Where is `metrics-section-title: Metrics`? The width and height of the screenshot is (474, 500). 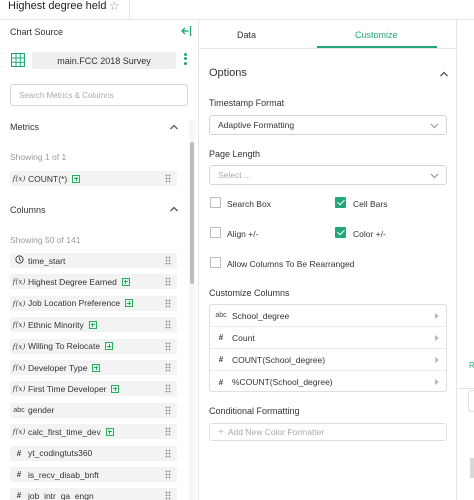 metrics-section-title: Metrics is located at coordinates (24, 127).